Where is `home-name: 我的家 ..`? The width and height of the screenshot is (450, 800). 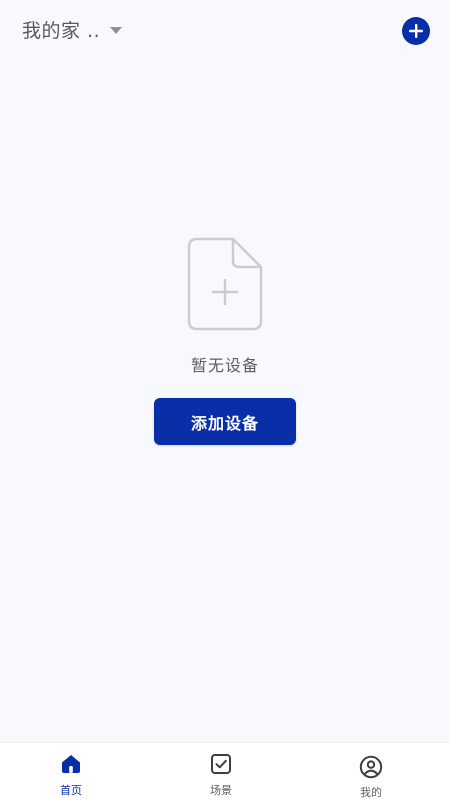
home-name: 我的家 .. is located at coordinates (61, 30).